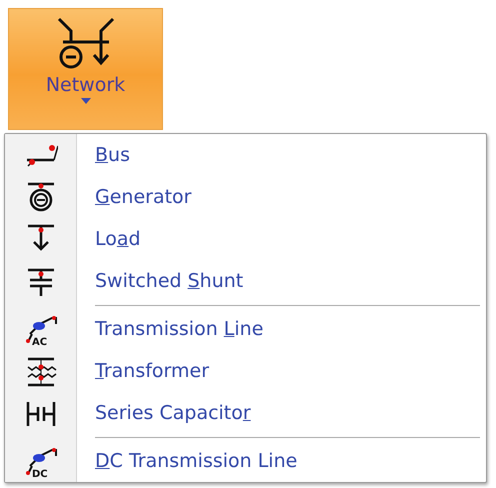 The width and height of the screenshot is (496, 488). I want to click on network-button: Network, so click(85, 69).